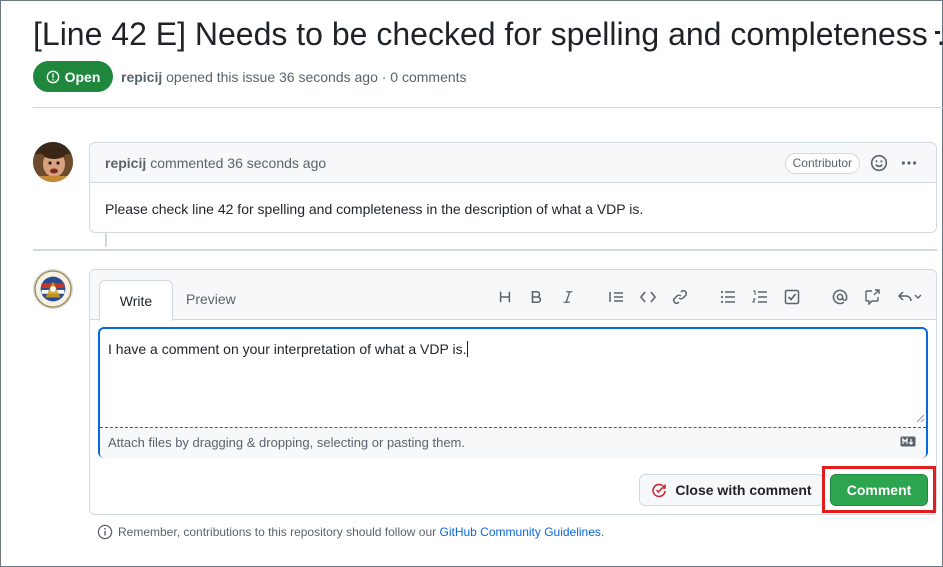  I want to click on current-user-avatar, so click(53, 289).